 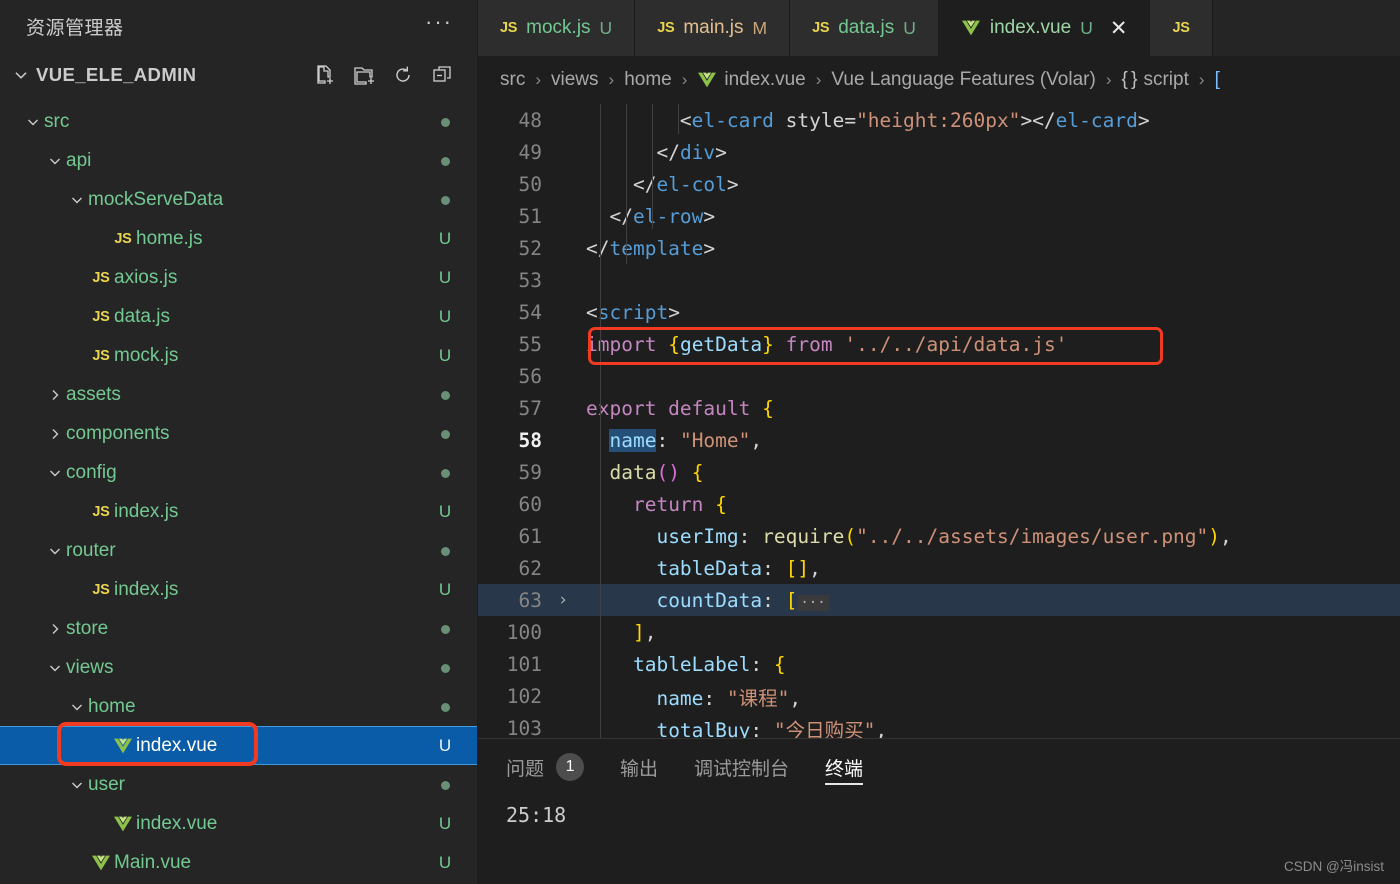 What do you see at coordinates (238, 75) in the screenshot?
I see `workspace-root-row: VUE_ELE_ADMIN` at bounding box center [238, 75].